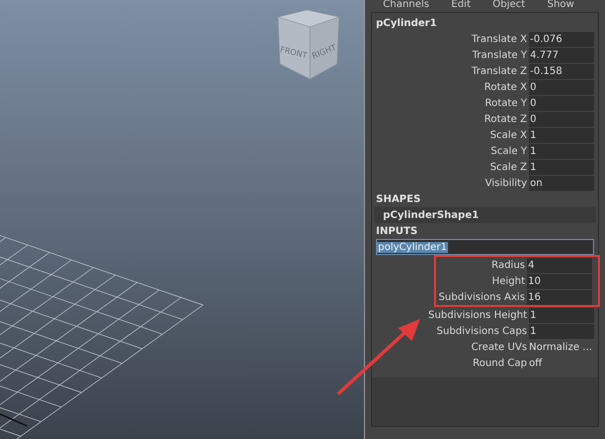 The height and width of the screenshot is (439, 605). I want to click on attribute-label: Height, so click(508, 281).